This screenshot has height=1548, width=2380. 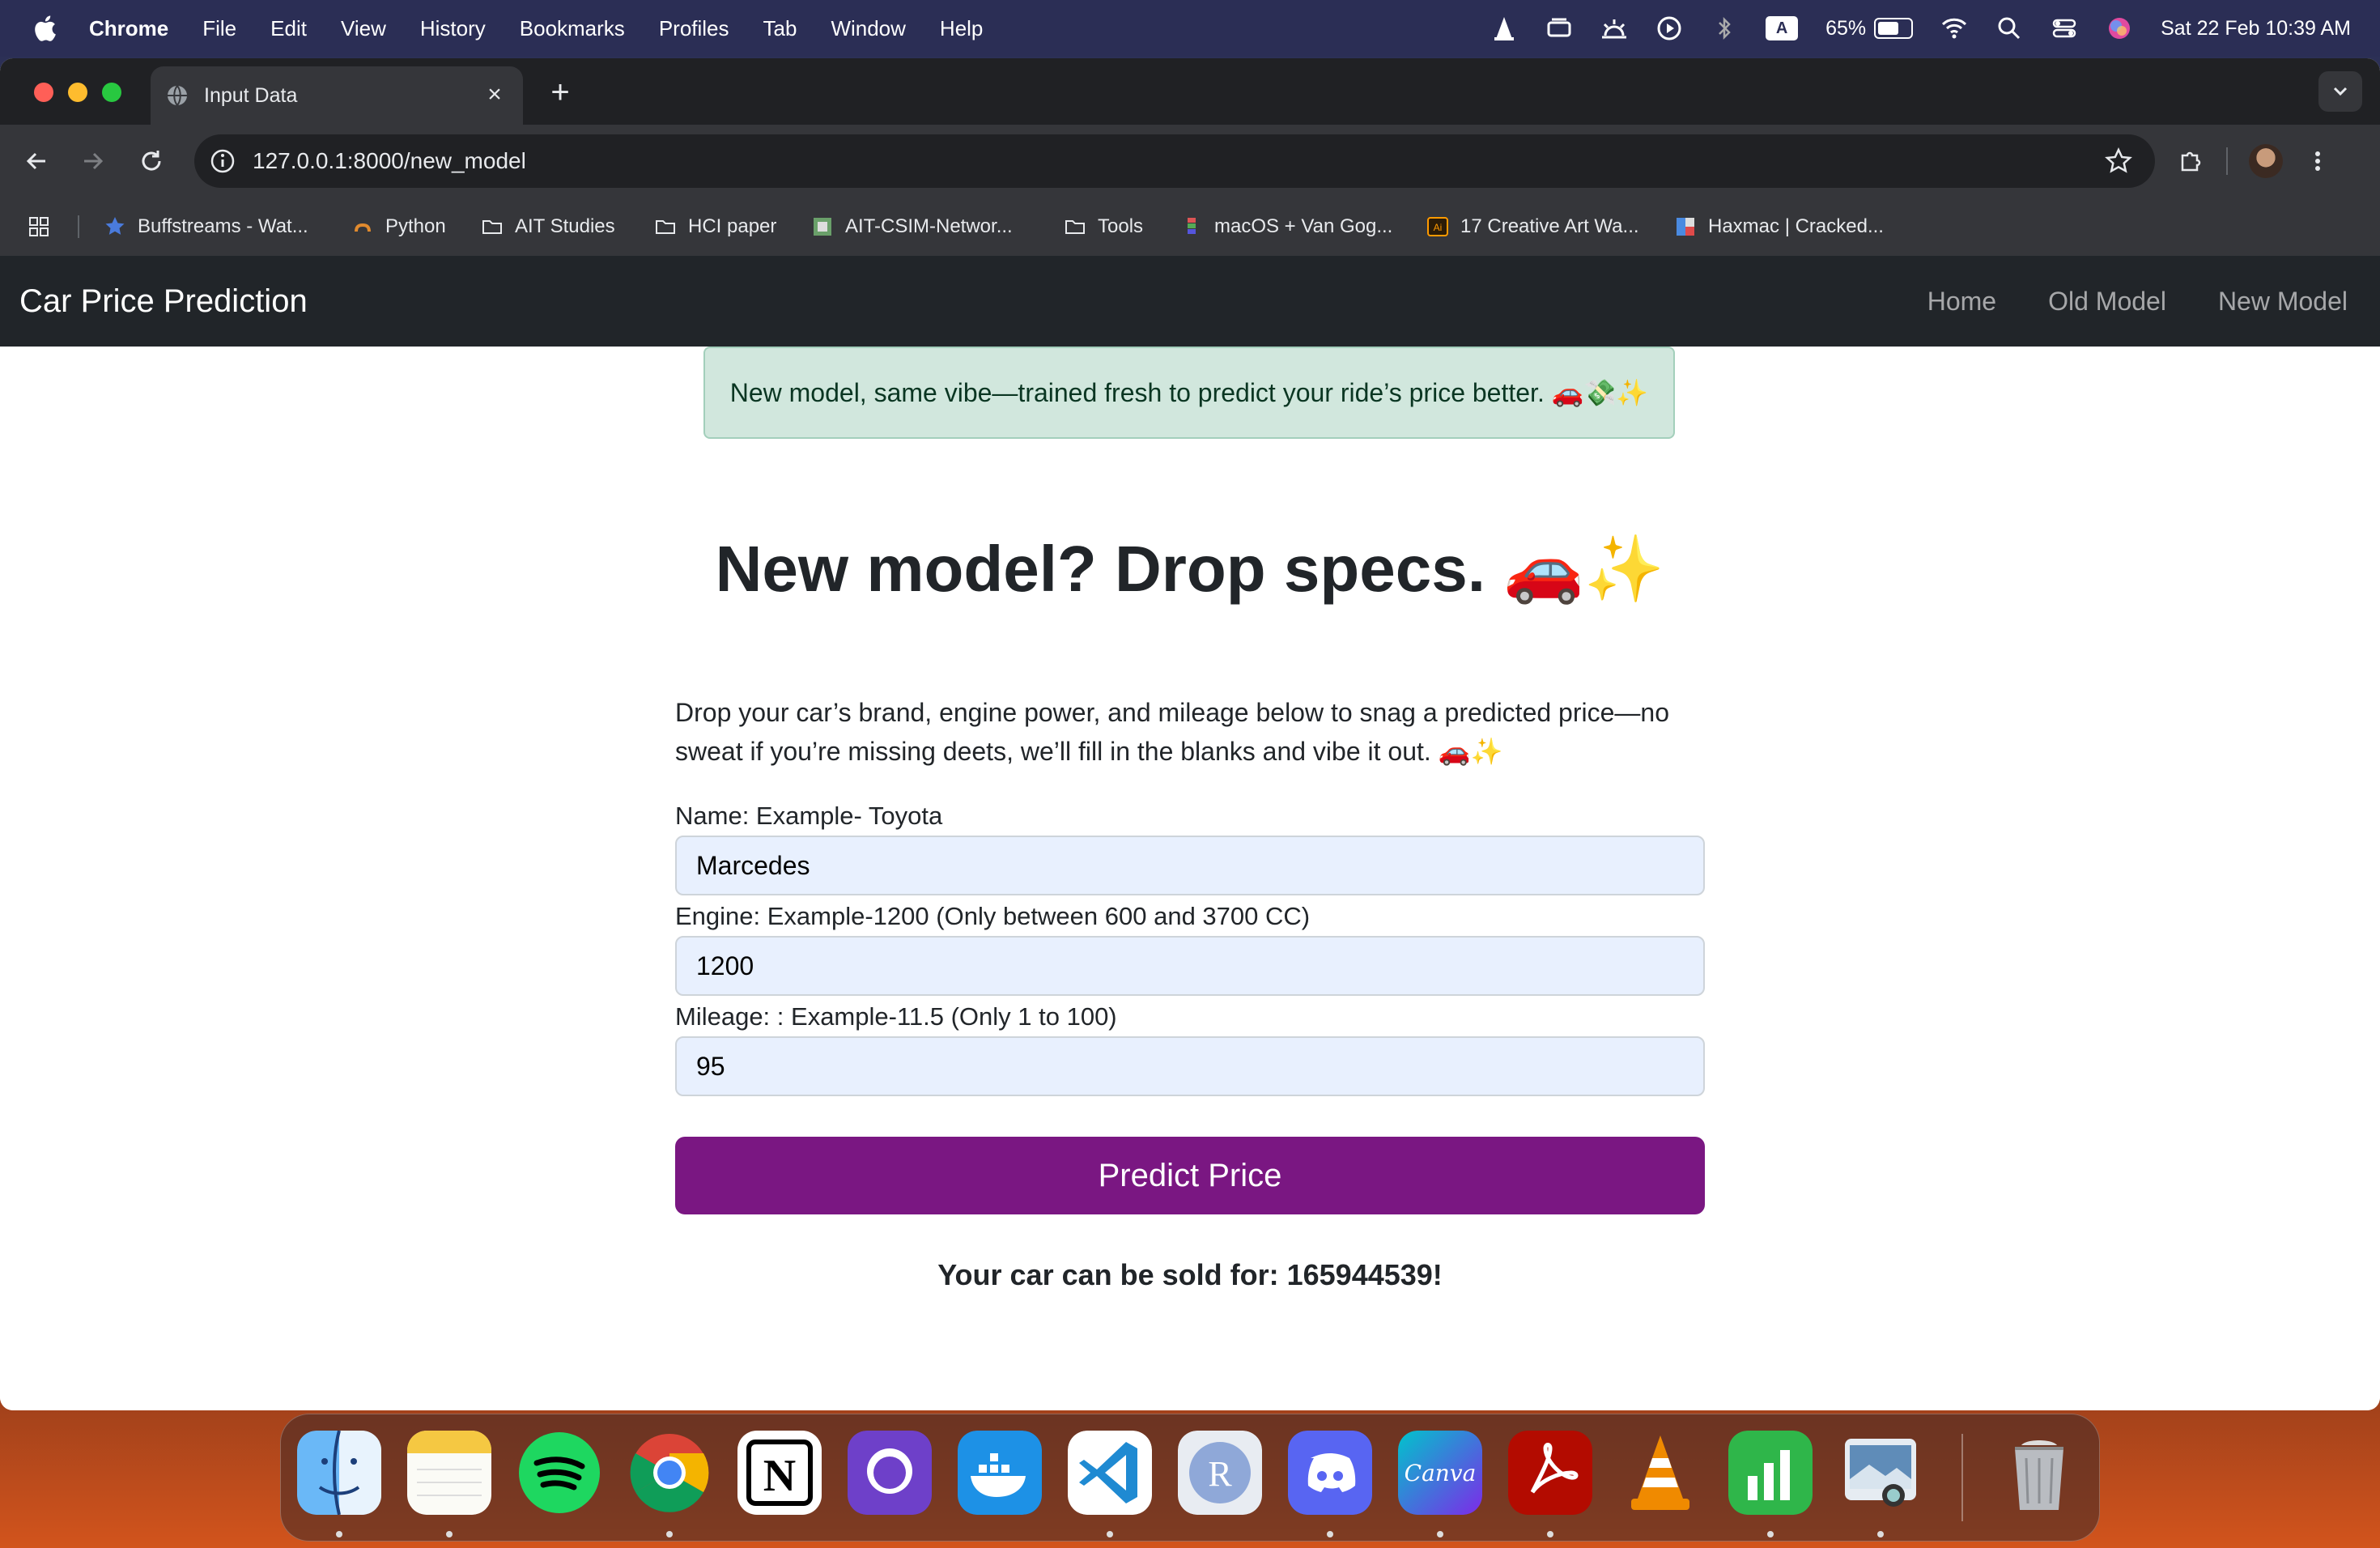 What do you see at coordinates (1869, 29) in the screenshot?
I see `battery-indicator: 65%` at bounding box center [1869, 29].